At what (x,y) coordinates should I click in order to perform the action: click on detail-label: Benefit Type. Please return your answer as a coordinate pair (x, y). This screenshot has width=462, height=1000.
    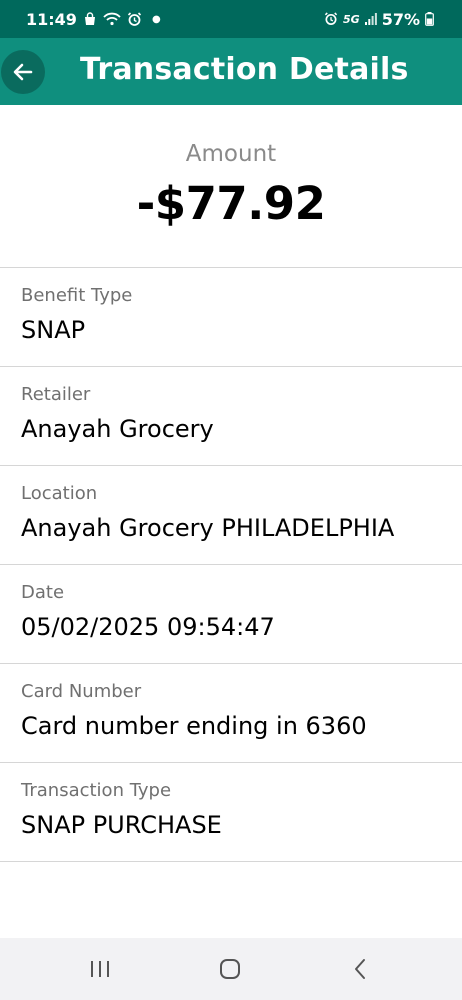
    Looking at the image, I should click on (77, 295).